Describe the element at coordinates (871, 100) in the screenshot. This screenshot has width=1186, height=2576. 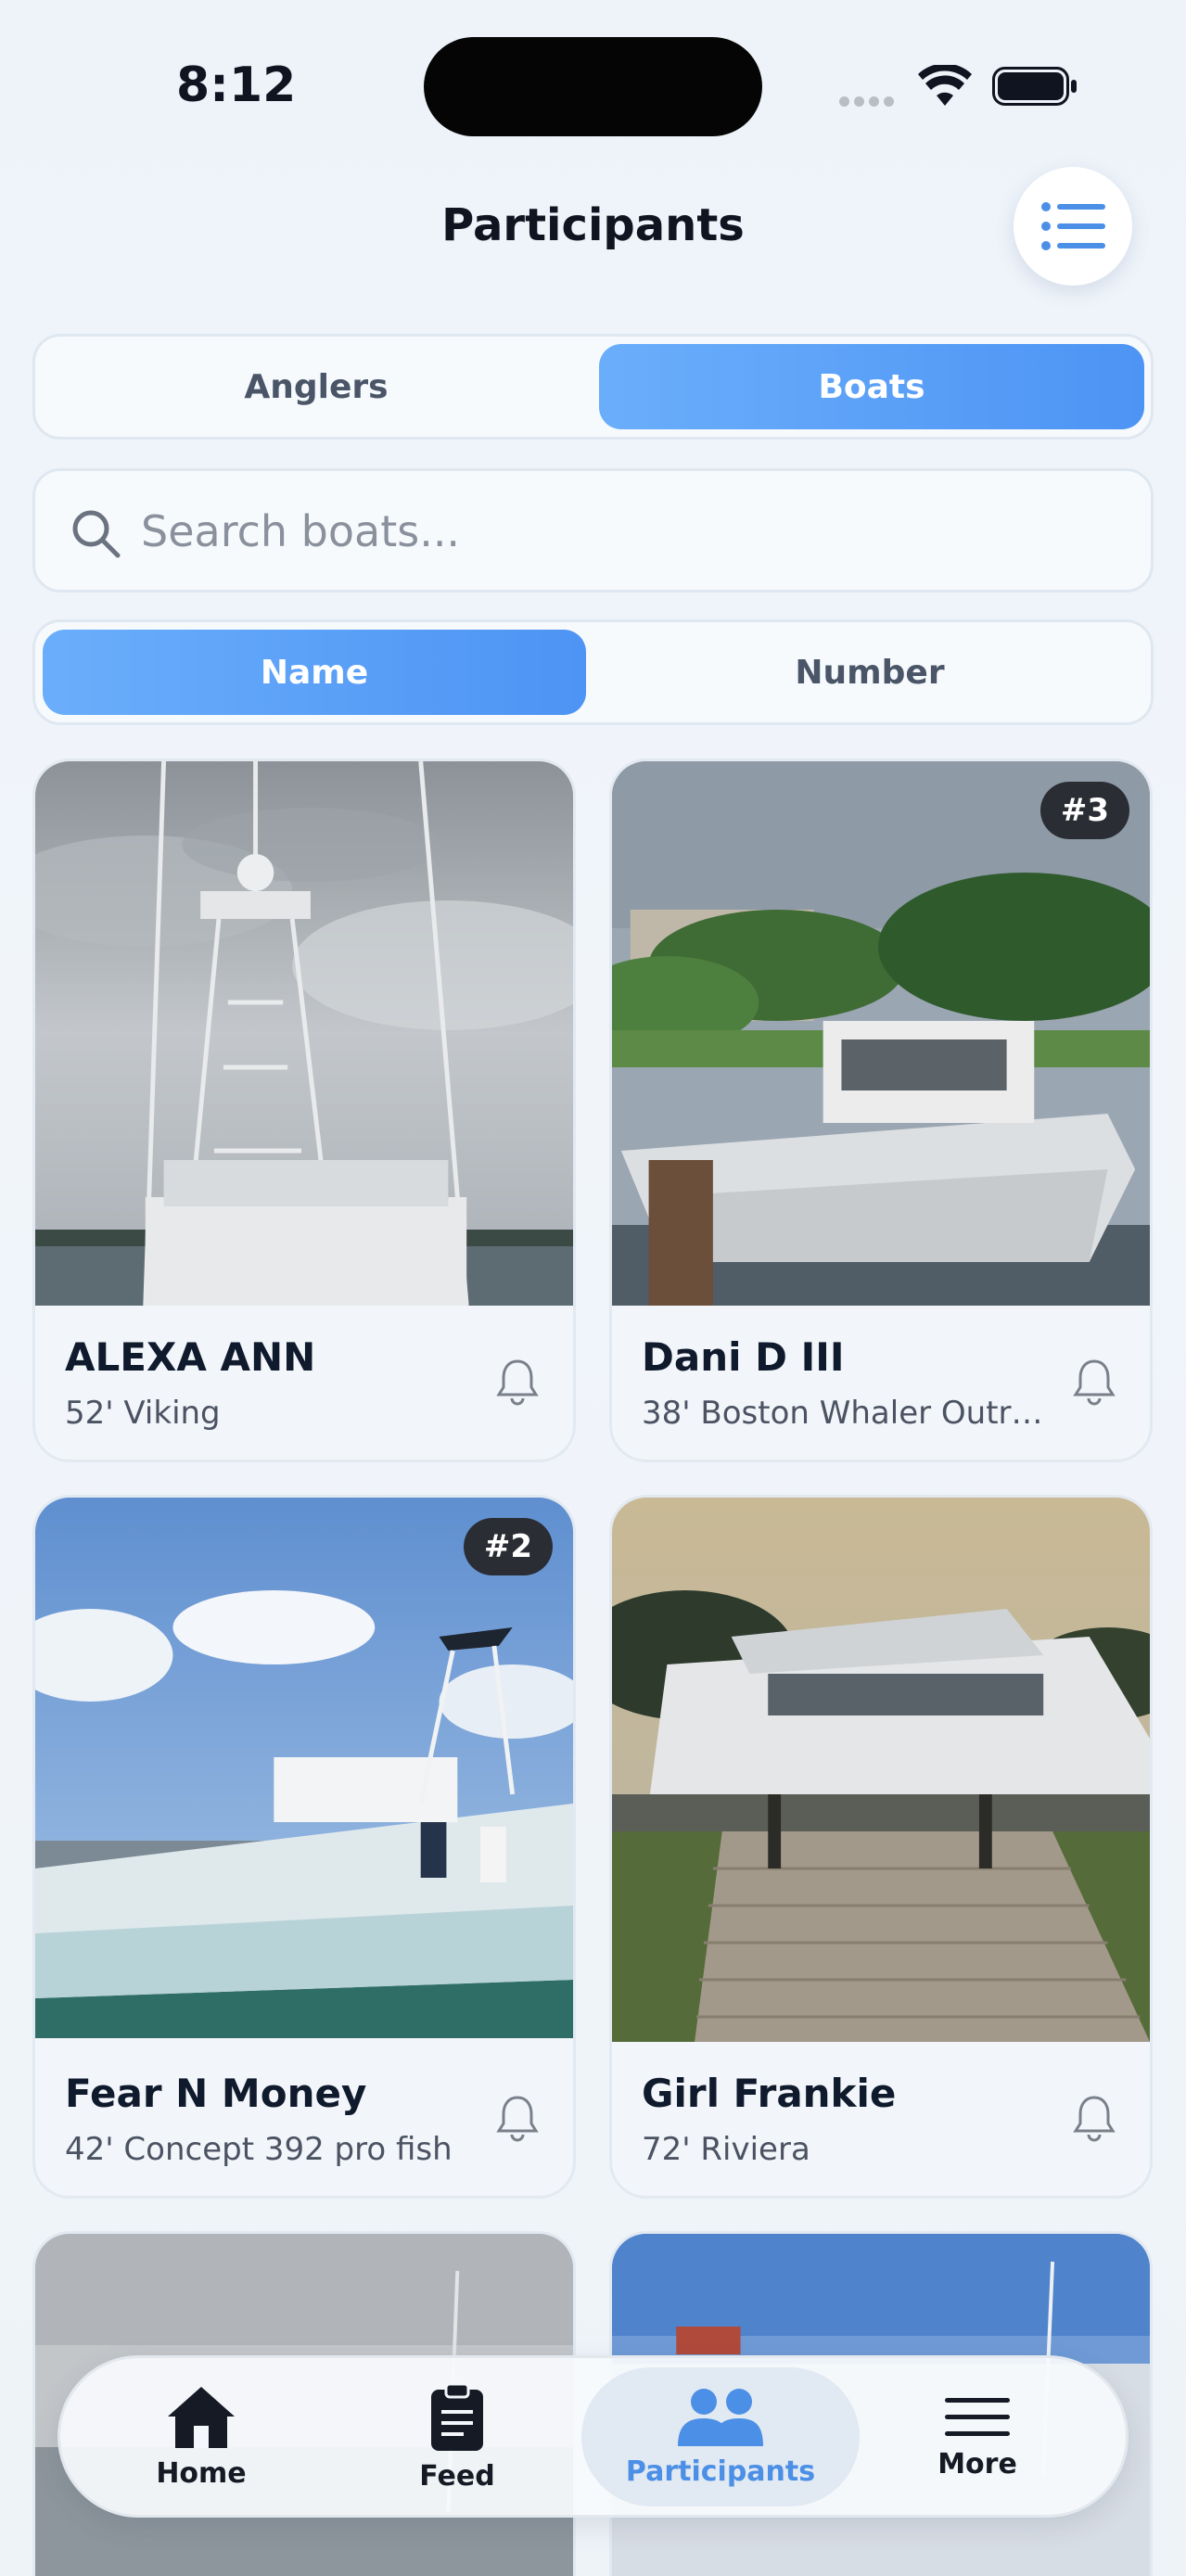
I see `cellular-signal-icon` at that location.